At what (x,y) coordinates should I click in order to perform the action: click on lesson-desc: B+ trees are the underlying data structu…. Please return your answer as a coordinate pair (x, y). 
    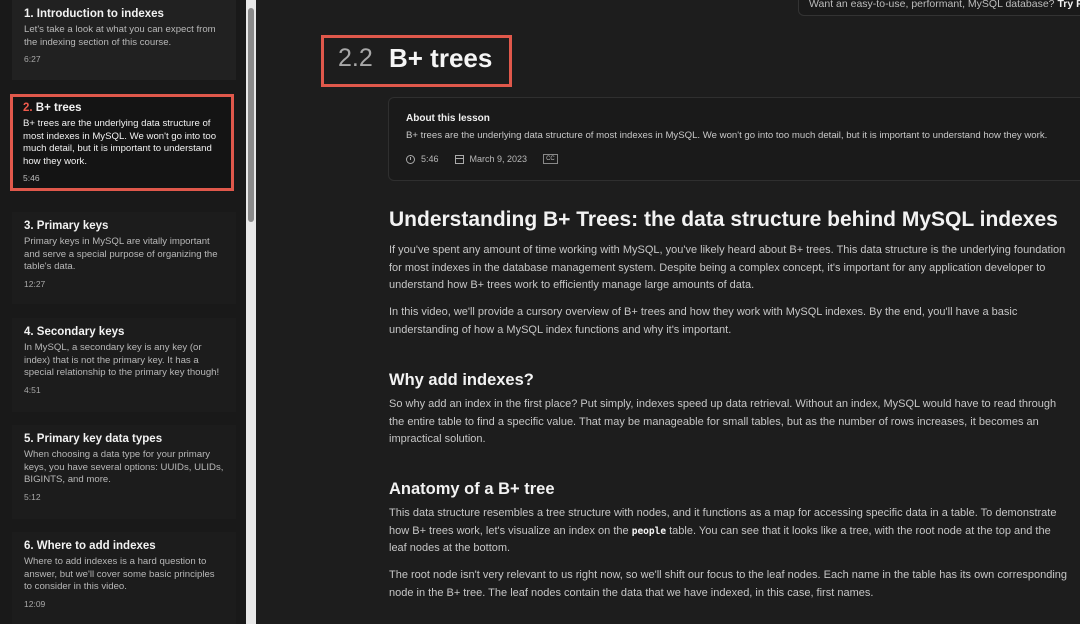
    Looking at the image, I should click on (120, 142).